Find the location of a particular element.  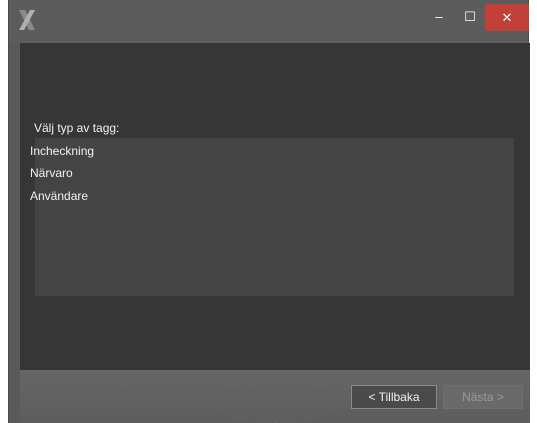

next-button: Nästa > is located at coordinates (483, 397).